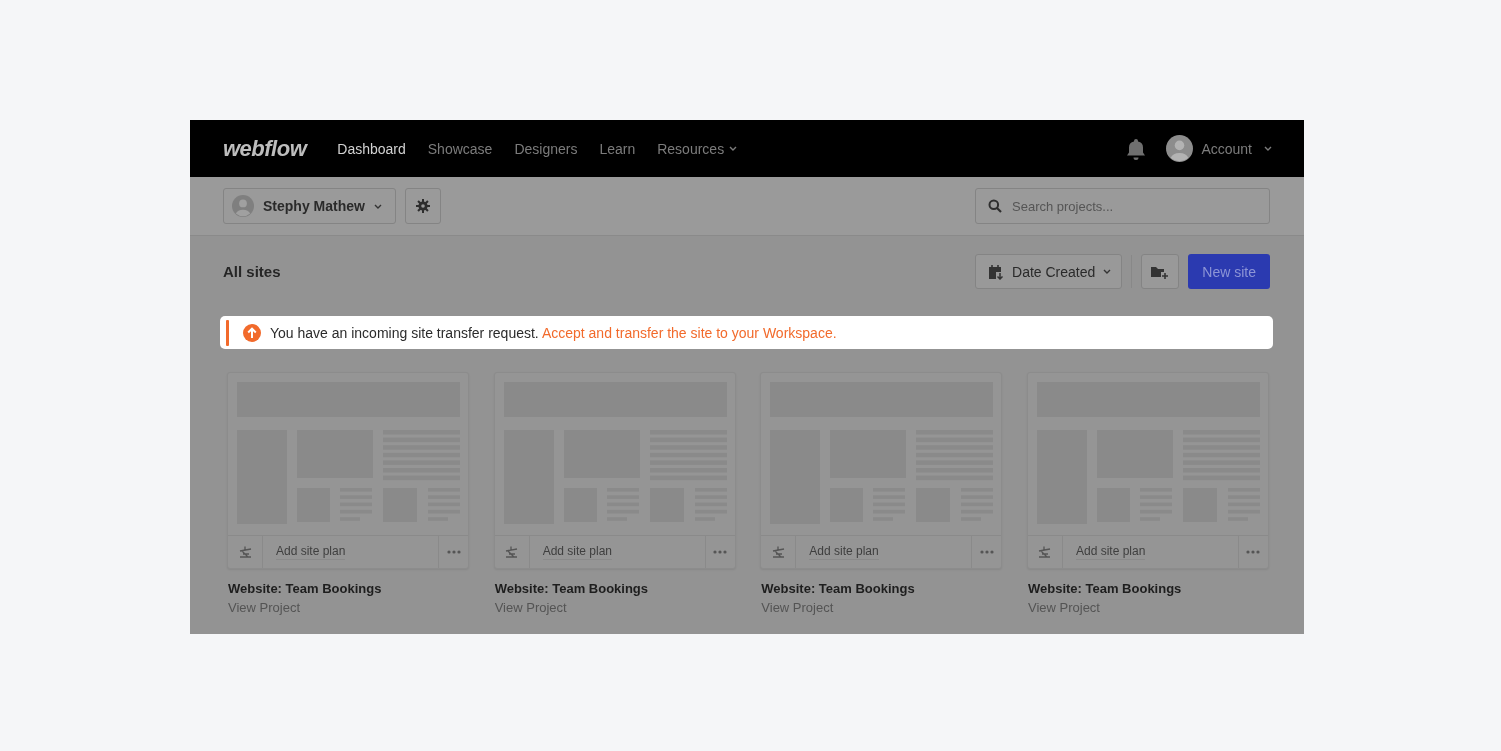  I want to click on new-folder-button, so click(1160, 271).